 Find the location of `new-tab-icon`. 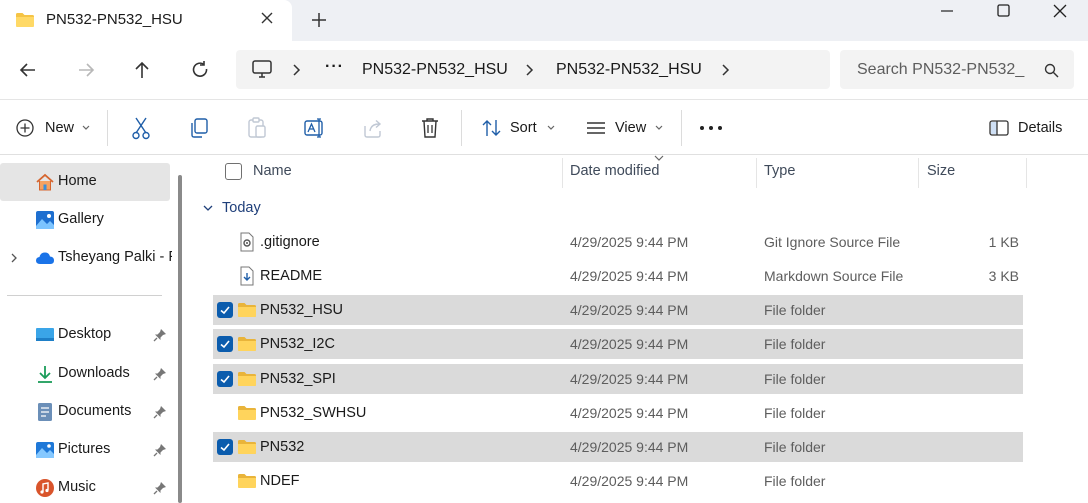

new-tab-icon is located at coordinates (319, 20).